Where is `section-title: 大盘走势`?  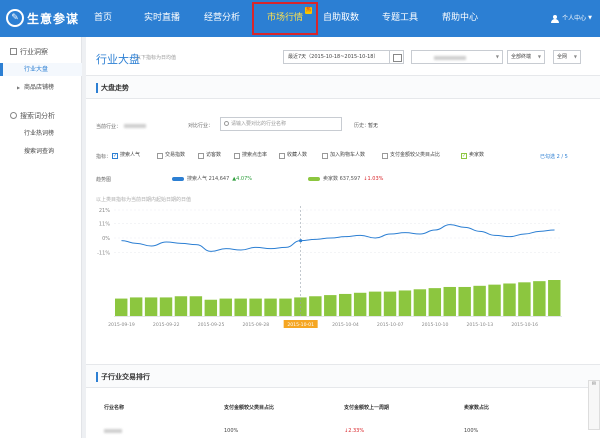 section-title: 大盘走势 is located at coordinates (115, 88).